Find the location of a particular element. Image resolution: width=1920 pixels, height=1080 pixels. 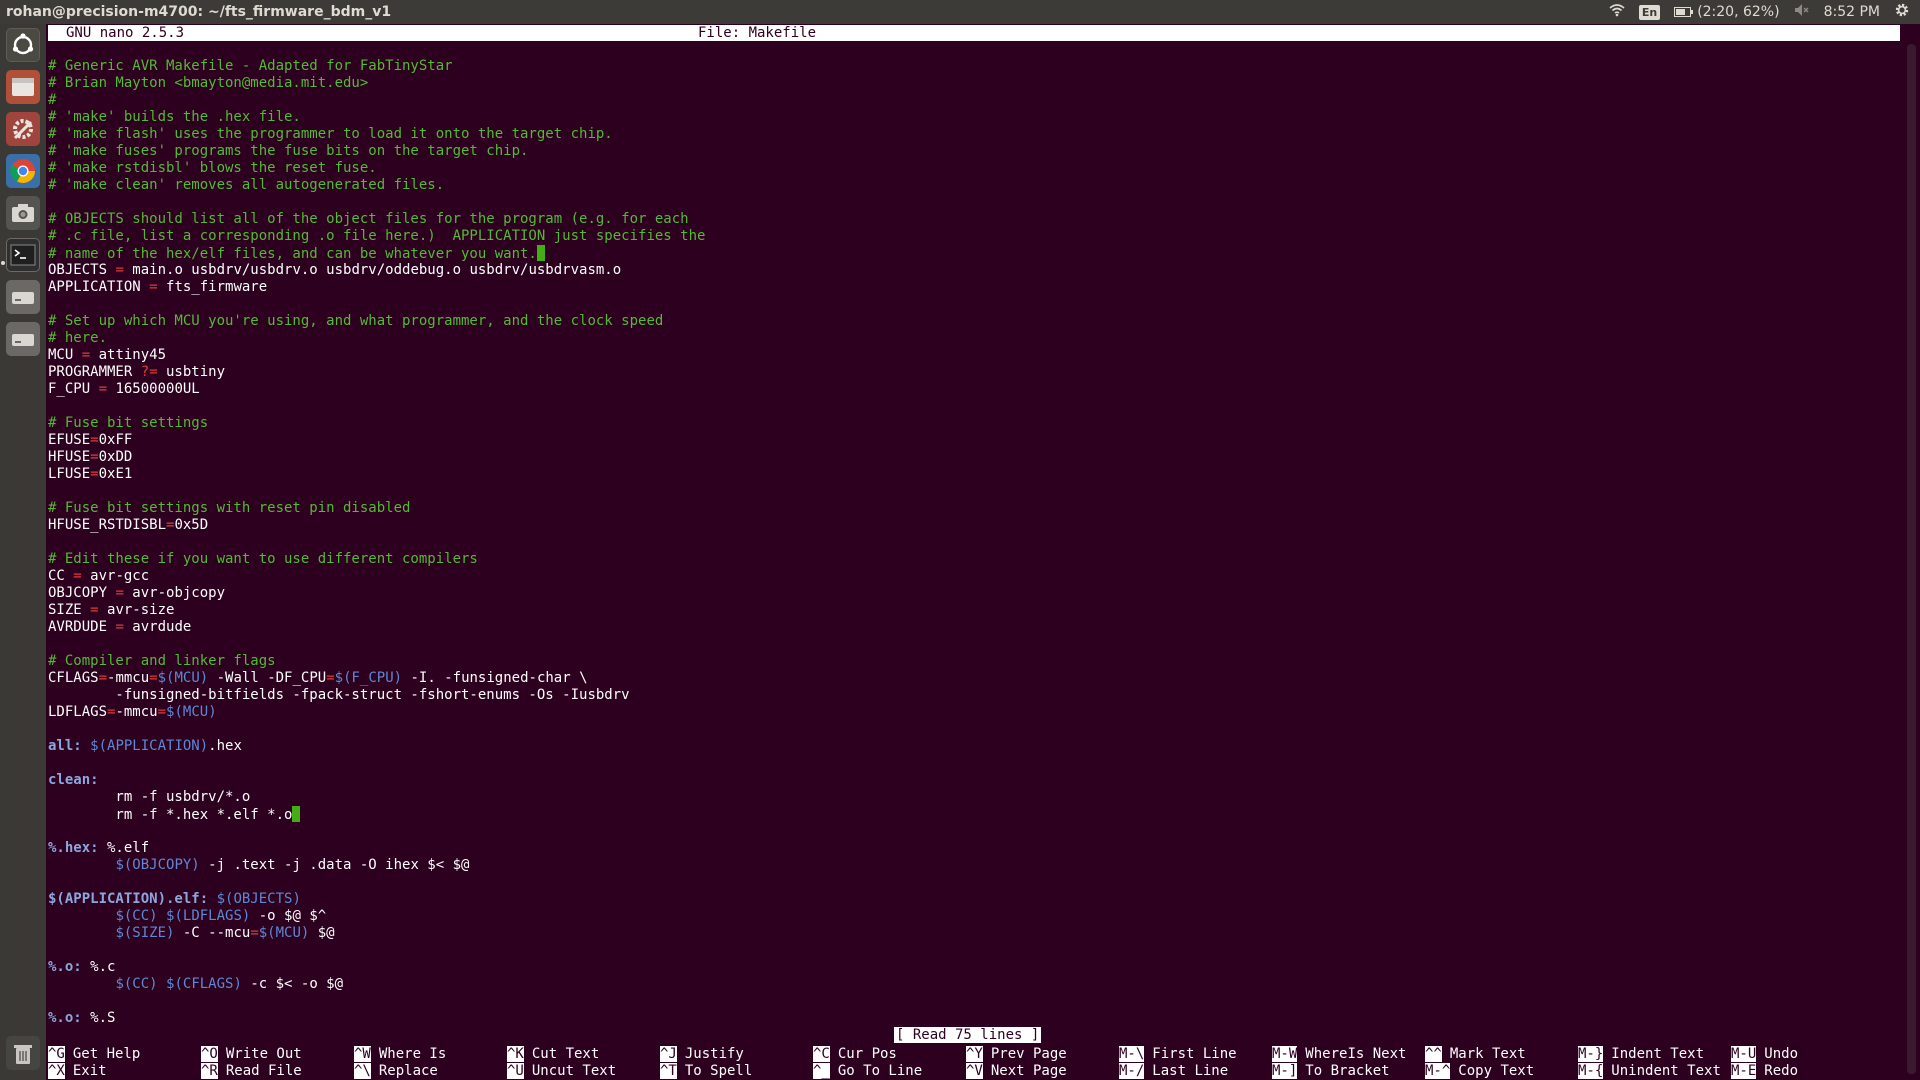

gear-icon is located at coordinates (1902, 12).